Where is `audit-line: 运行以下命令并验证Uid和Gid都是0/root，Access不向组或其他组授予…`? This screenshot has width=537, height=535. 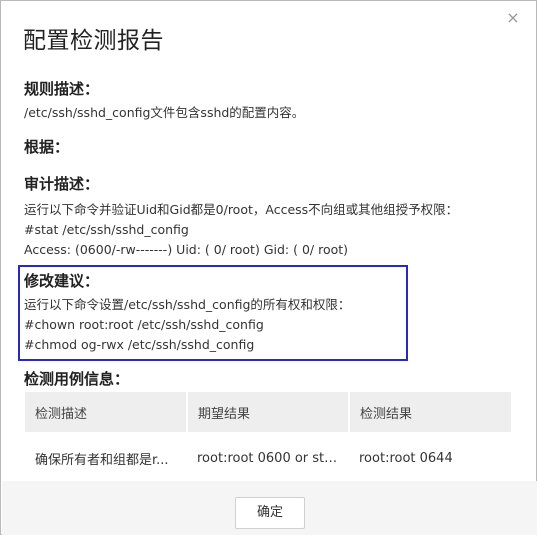 audit-line: 运行以下命令并验证Uid和Gid都是0/root，Access不向组或其他组授予… is located at coordinates (241, 209).